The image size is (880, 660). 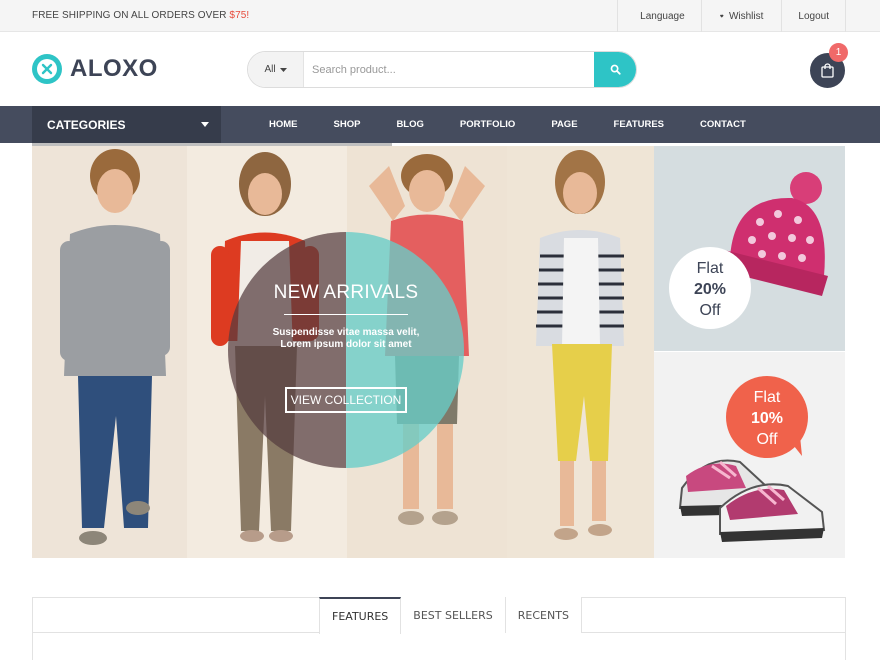 What do you see at coordinates (827, 70) in the screenshot?
I see `shopping-bag-icon` at bounding box center [827, 70].